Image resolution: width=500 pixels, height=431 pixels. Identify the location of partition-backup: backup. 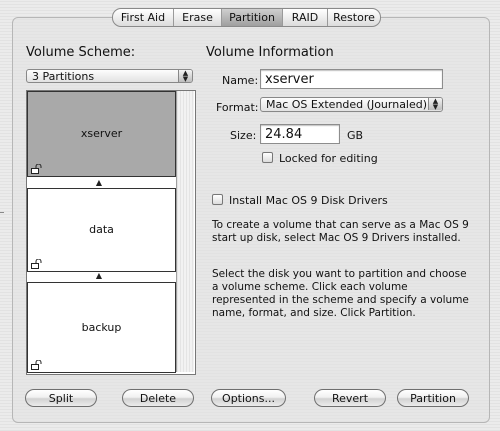
(101, 327).